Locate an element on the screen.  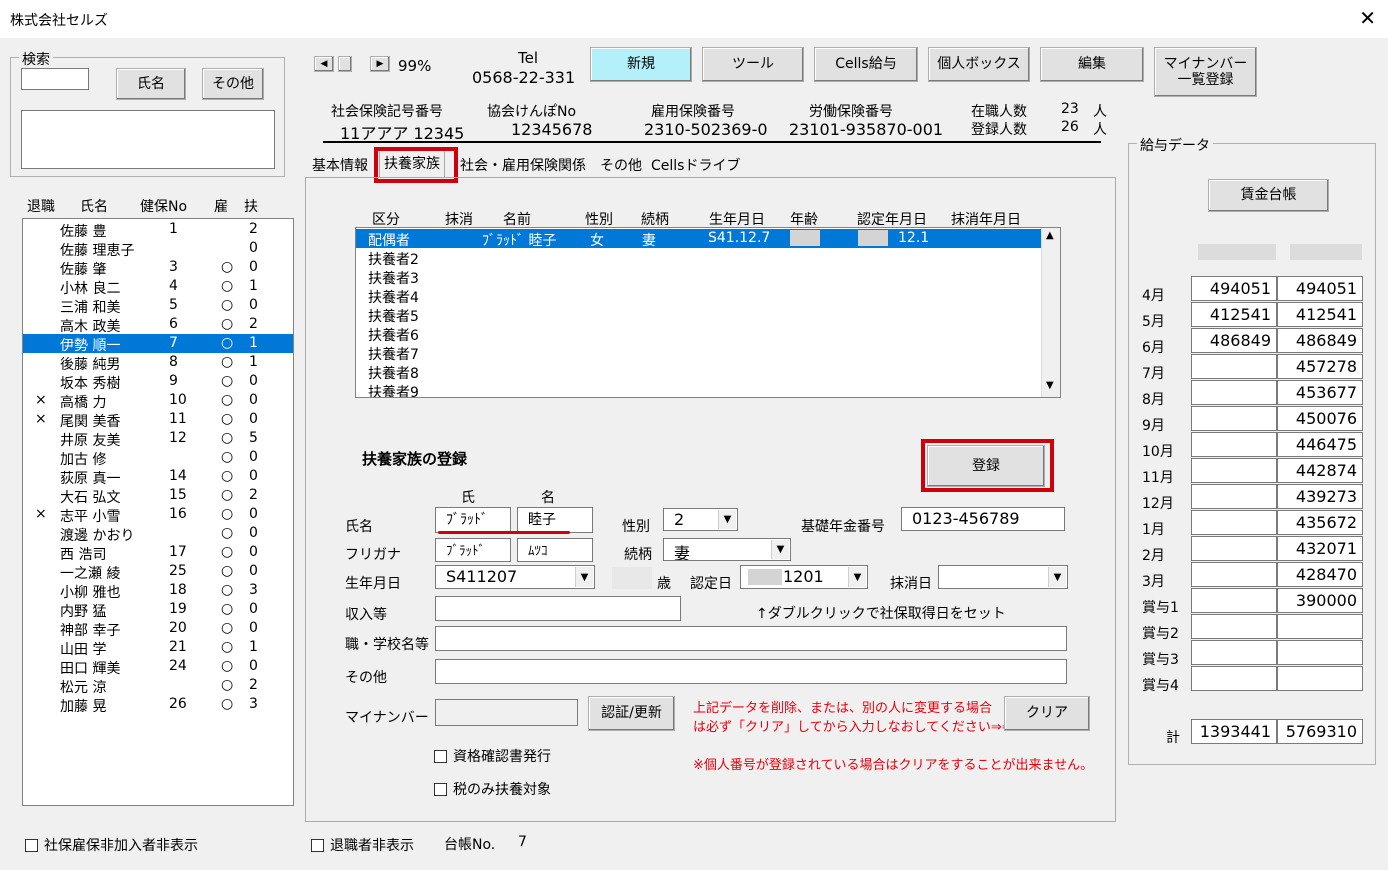
table-row: 一之瀬 綾 25 ○ 0 is located at coordinates (158, 572).